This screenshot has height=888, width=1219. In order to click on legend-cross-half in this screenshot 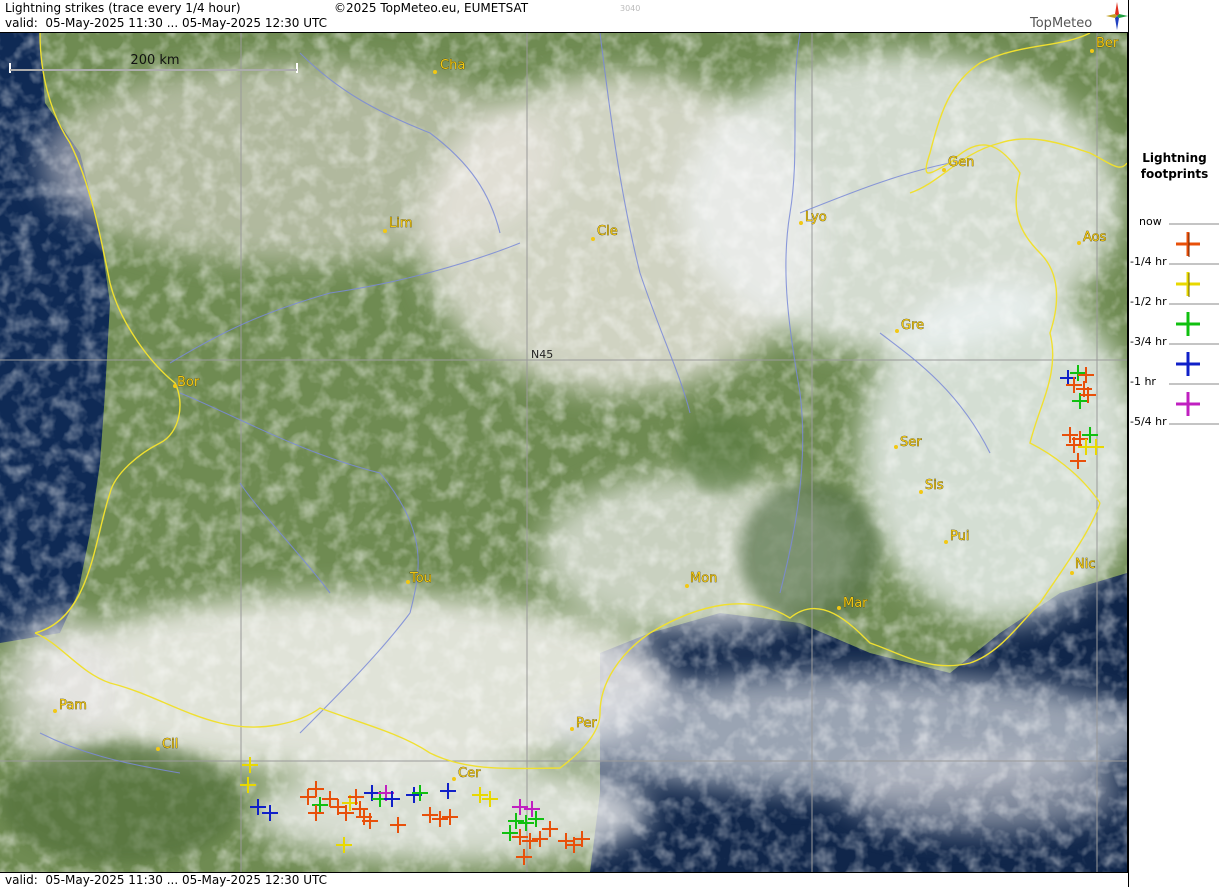, I will do `click(1188, 324)`.